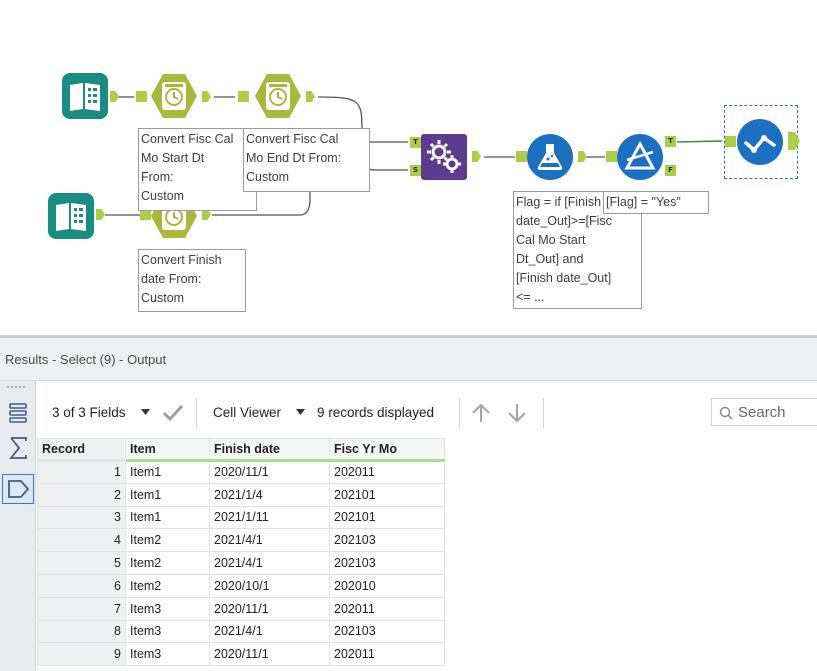 Image resolution: width=817 pixels, height=671 pixels. I want to click on finish-date-cell: 2021/1/4, so click(269, 494).